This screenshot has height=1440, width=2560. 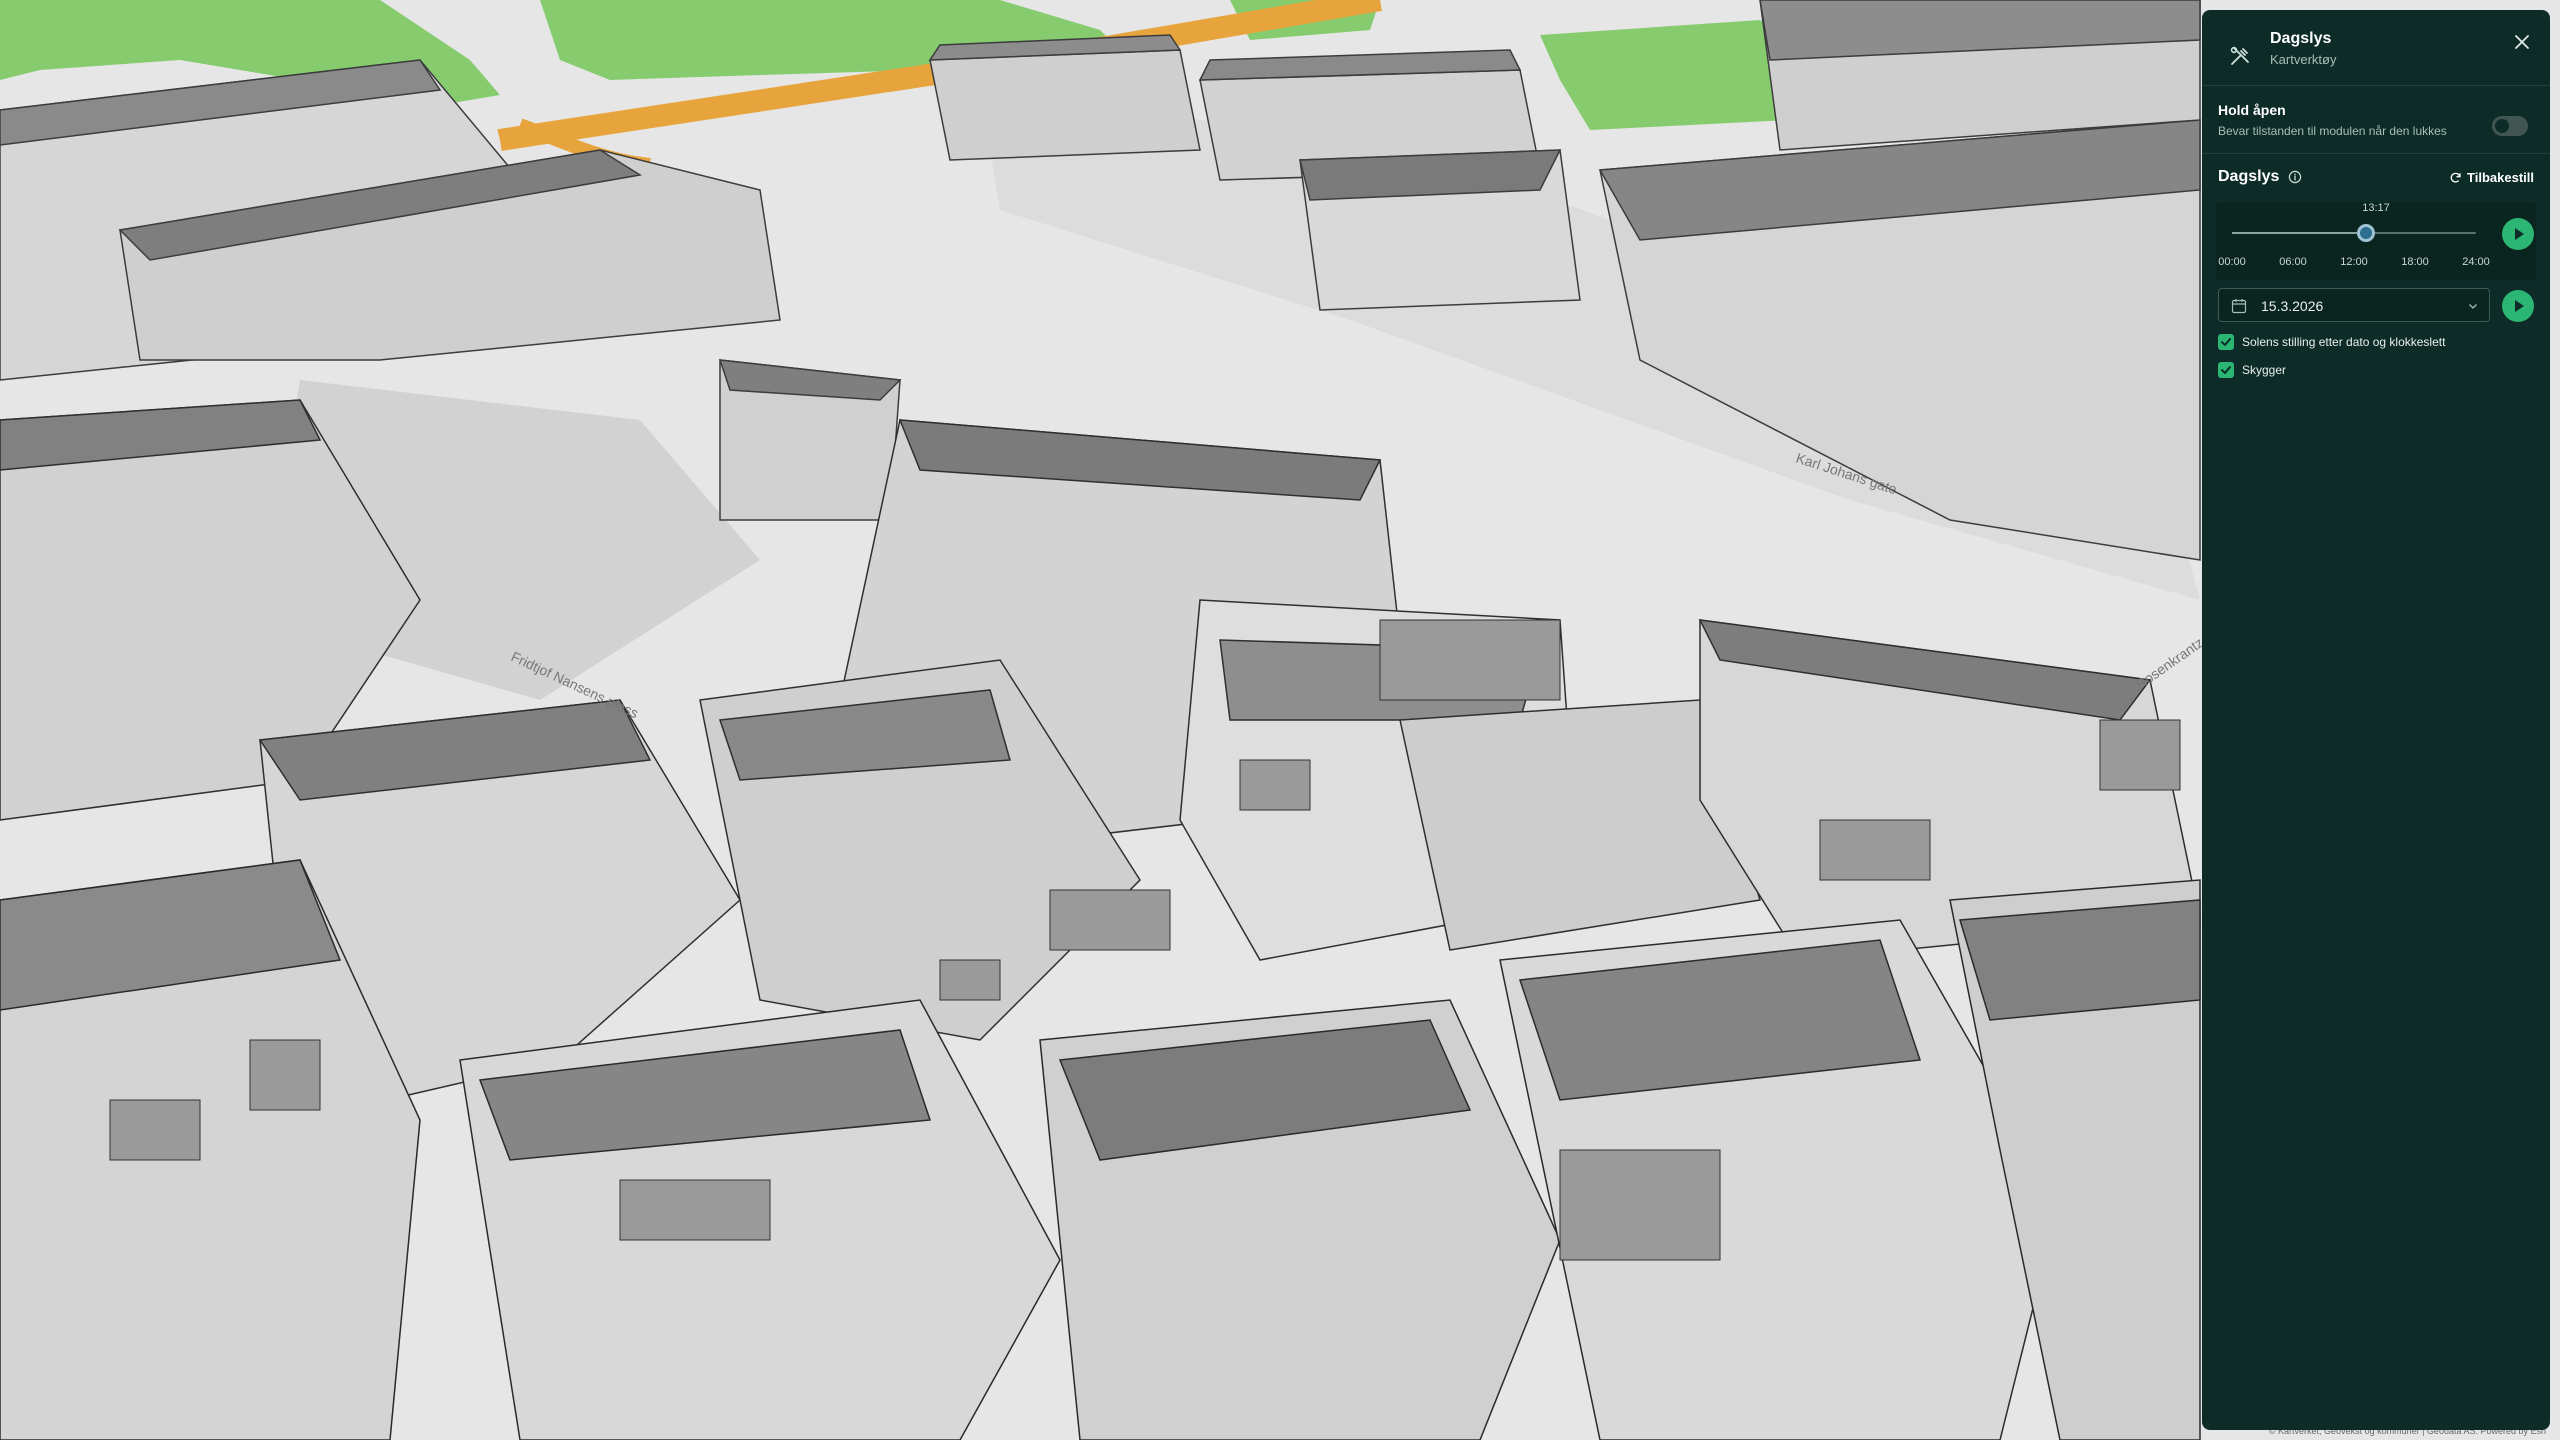 I want to click on shadows-option: Skygger, so click(x=2376, y=370).